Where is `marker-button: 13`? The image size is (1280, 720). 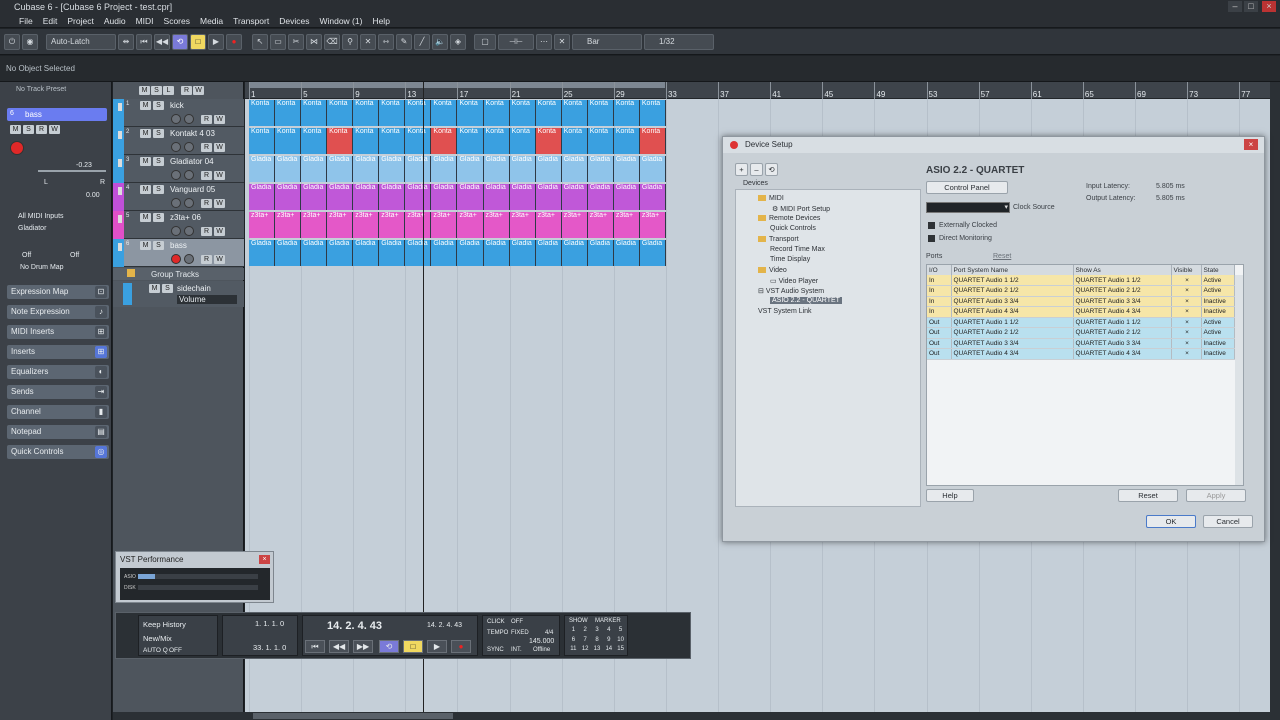
marker-button: 13 is located at coordinates (597, 650).